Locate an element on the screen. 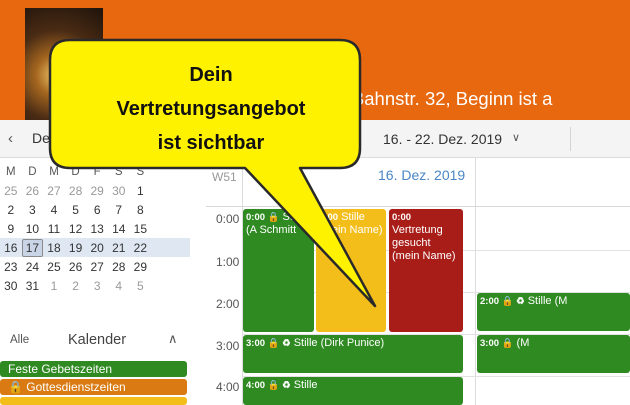  callout-line: Vertretungsangebot is located at coordinates (211, 109).